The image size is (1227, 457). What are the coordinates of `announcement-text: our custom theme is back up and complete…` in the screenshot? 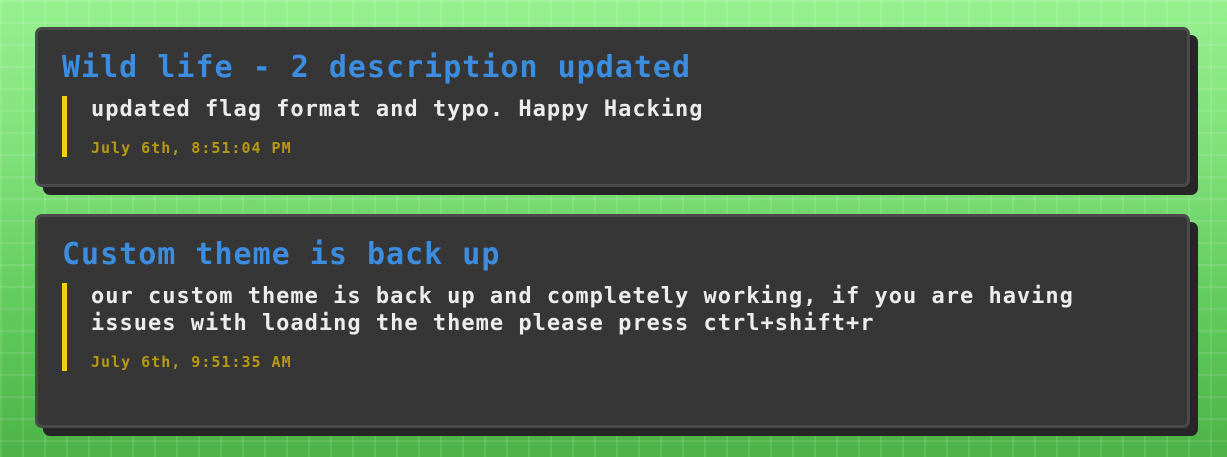 It's located at (582, 310).